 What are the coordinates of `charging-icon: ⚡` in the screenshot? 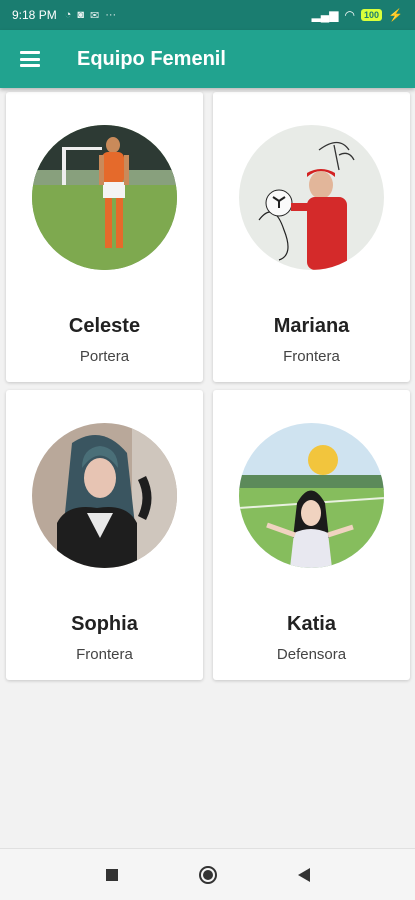 It's located at (395, 15).